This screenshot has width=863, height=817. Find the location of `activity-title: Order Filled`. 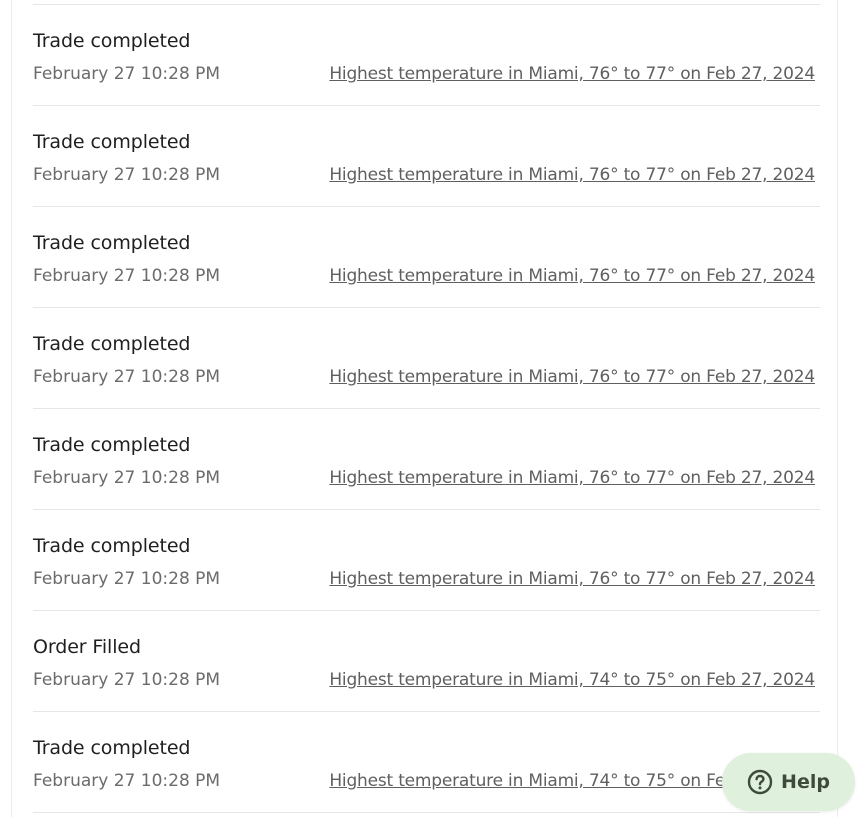

activity-title: Order Filled is located at coordinates (87, 647).